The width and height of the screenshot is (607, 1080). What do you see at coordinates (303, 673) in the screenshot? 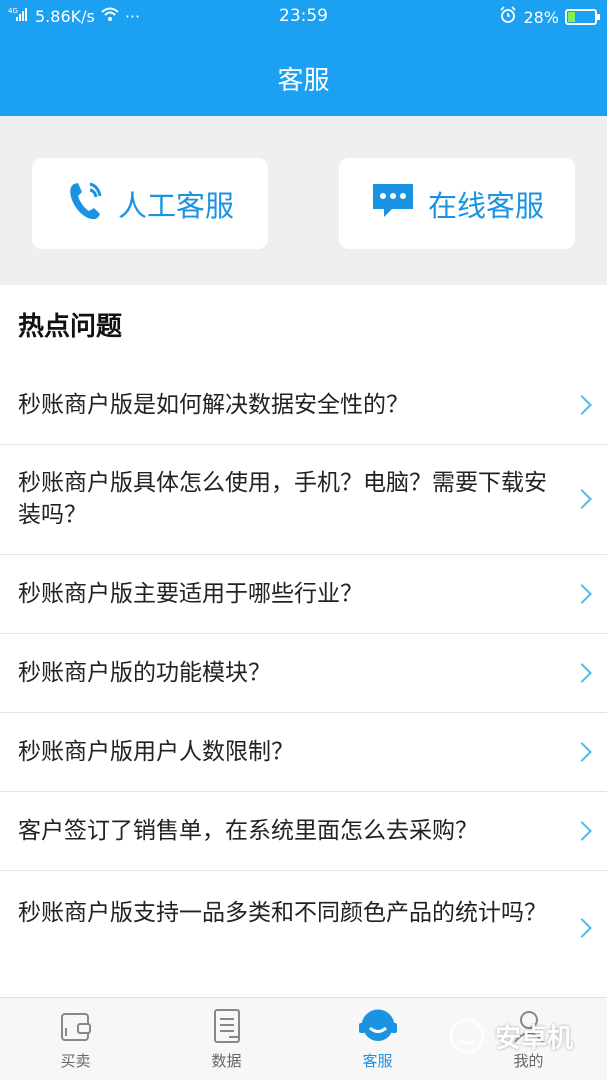
I see `faq-item: 秒账商户版的功能模块？` at bounding box center [303, 673].